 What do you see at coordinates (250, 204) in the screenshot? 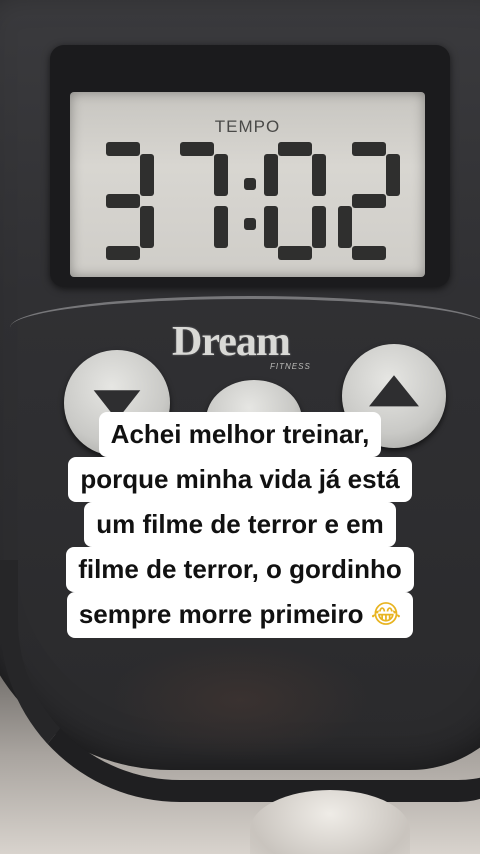
I see `time-colon` at bounding box center [250, 204].